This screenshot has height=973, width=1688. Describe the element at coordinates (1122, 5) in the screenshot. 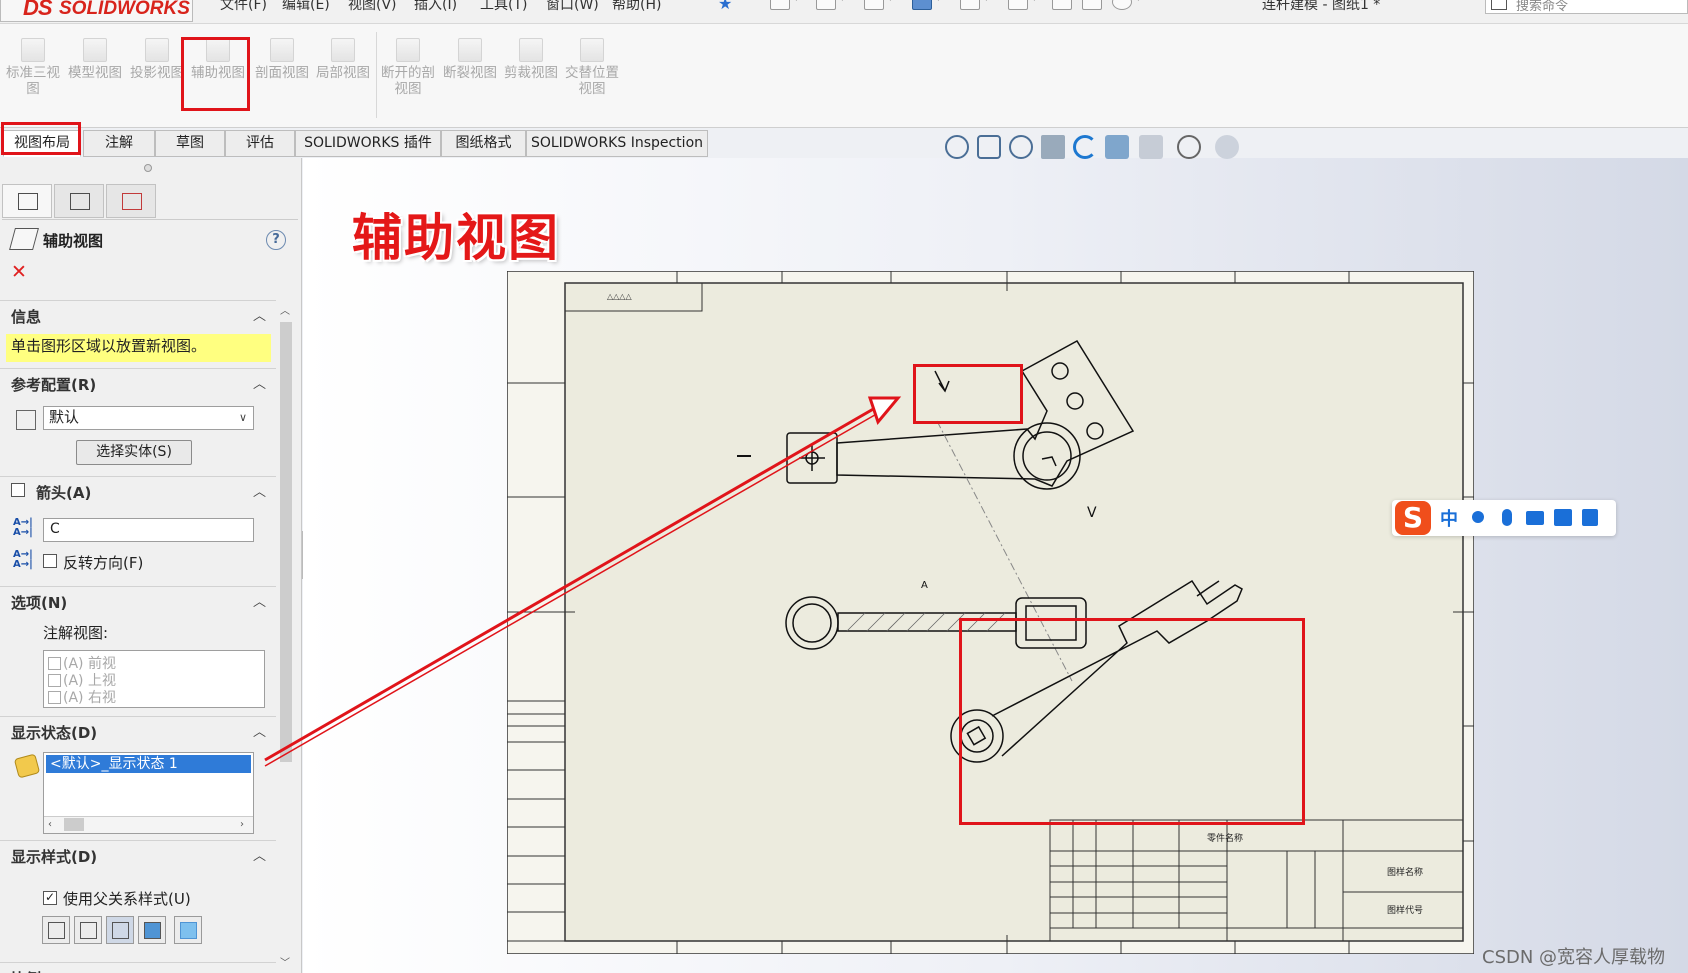

I see `options-gear-icon` at that location.